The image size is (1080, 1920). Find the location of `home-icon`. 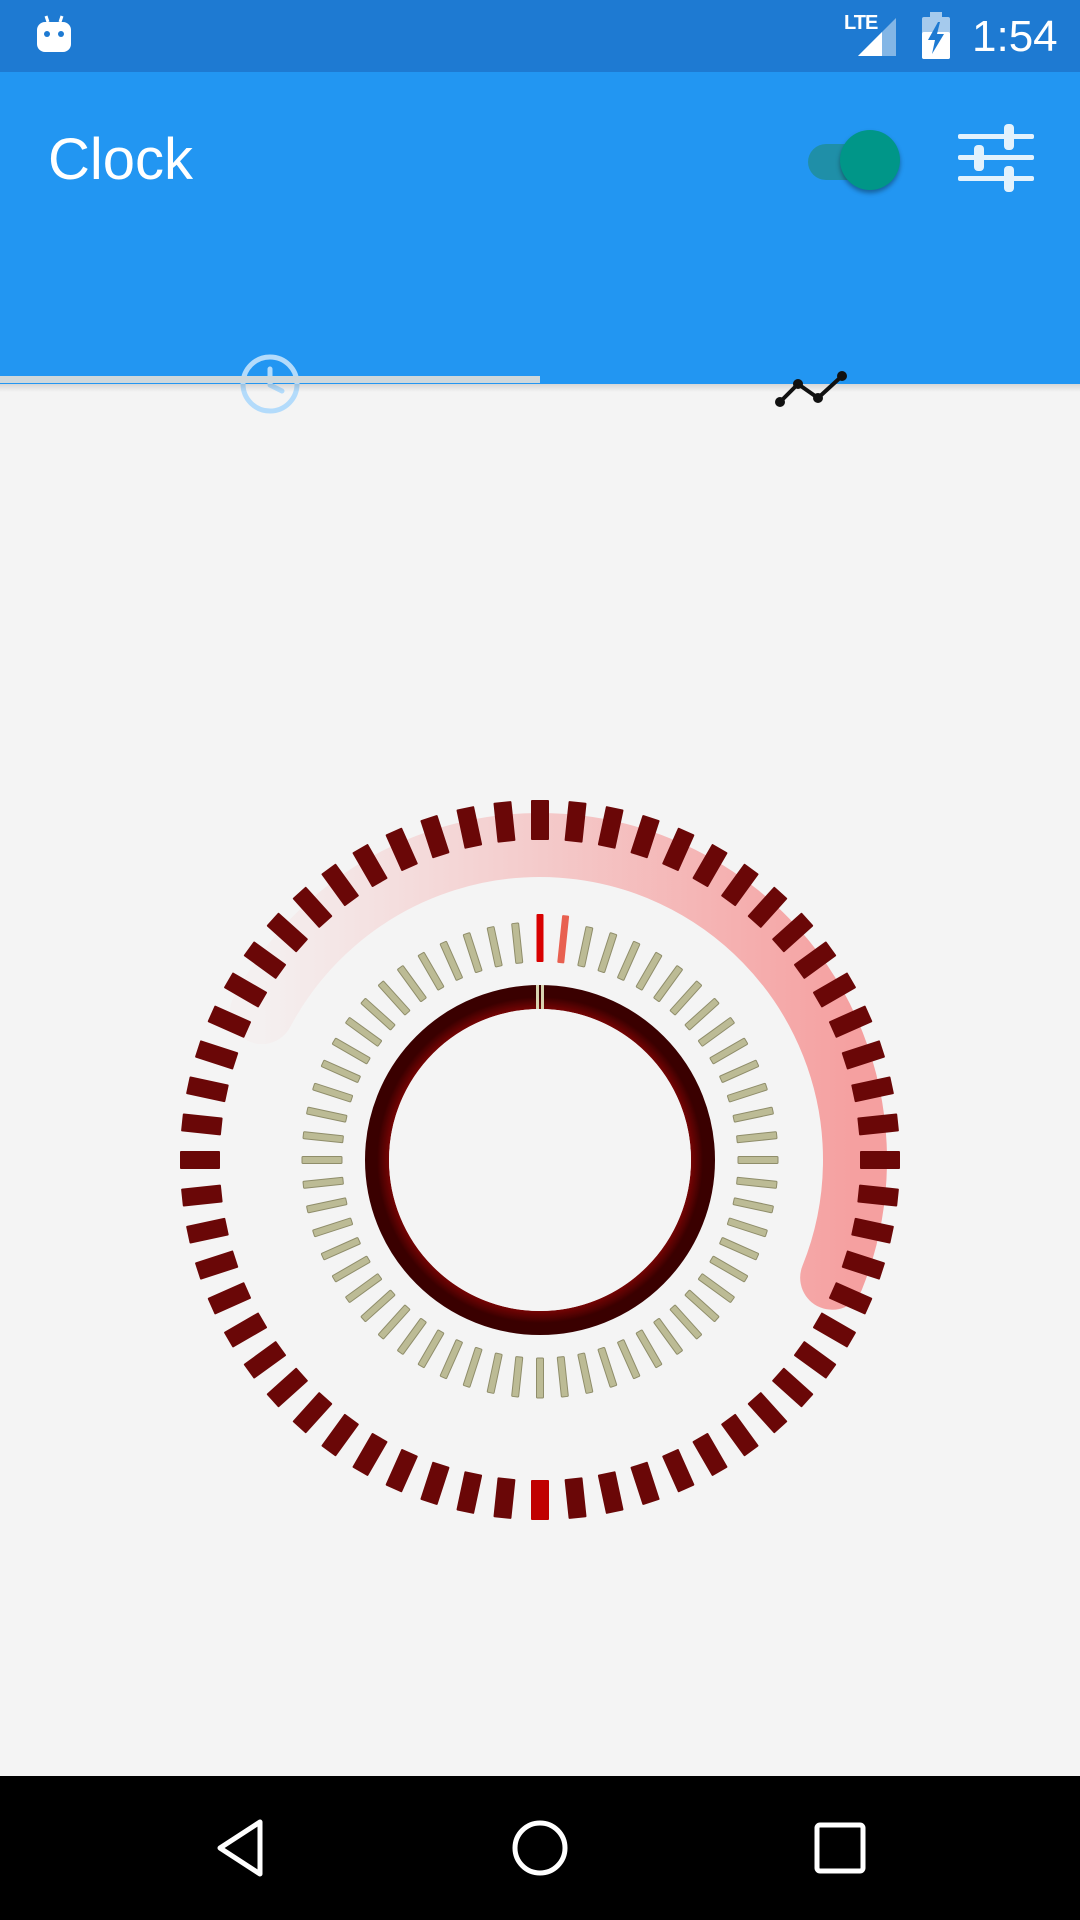

home-icon is located at coordinates (540, 1848).